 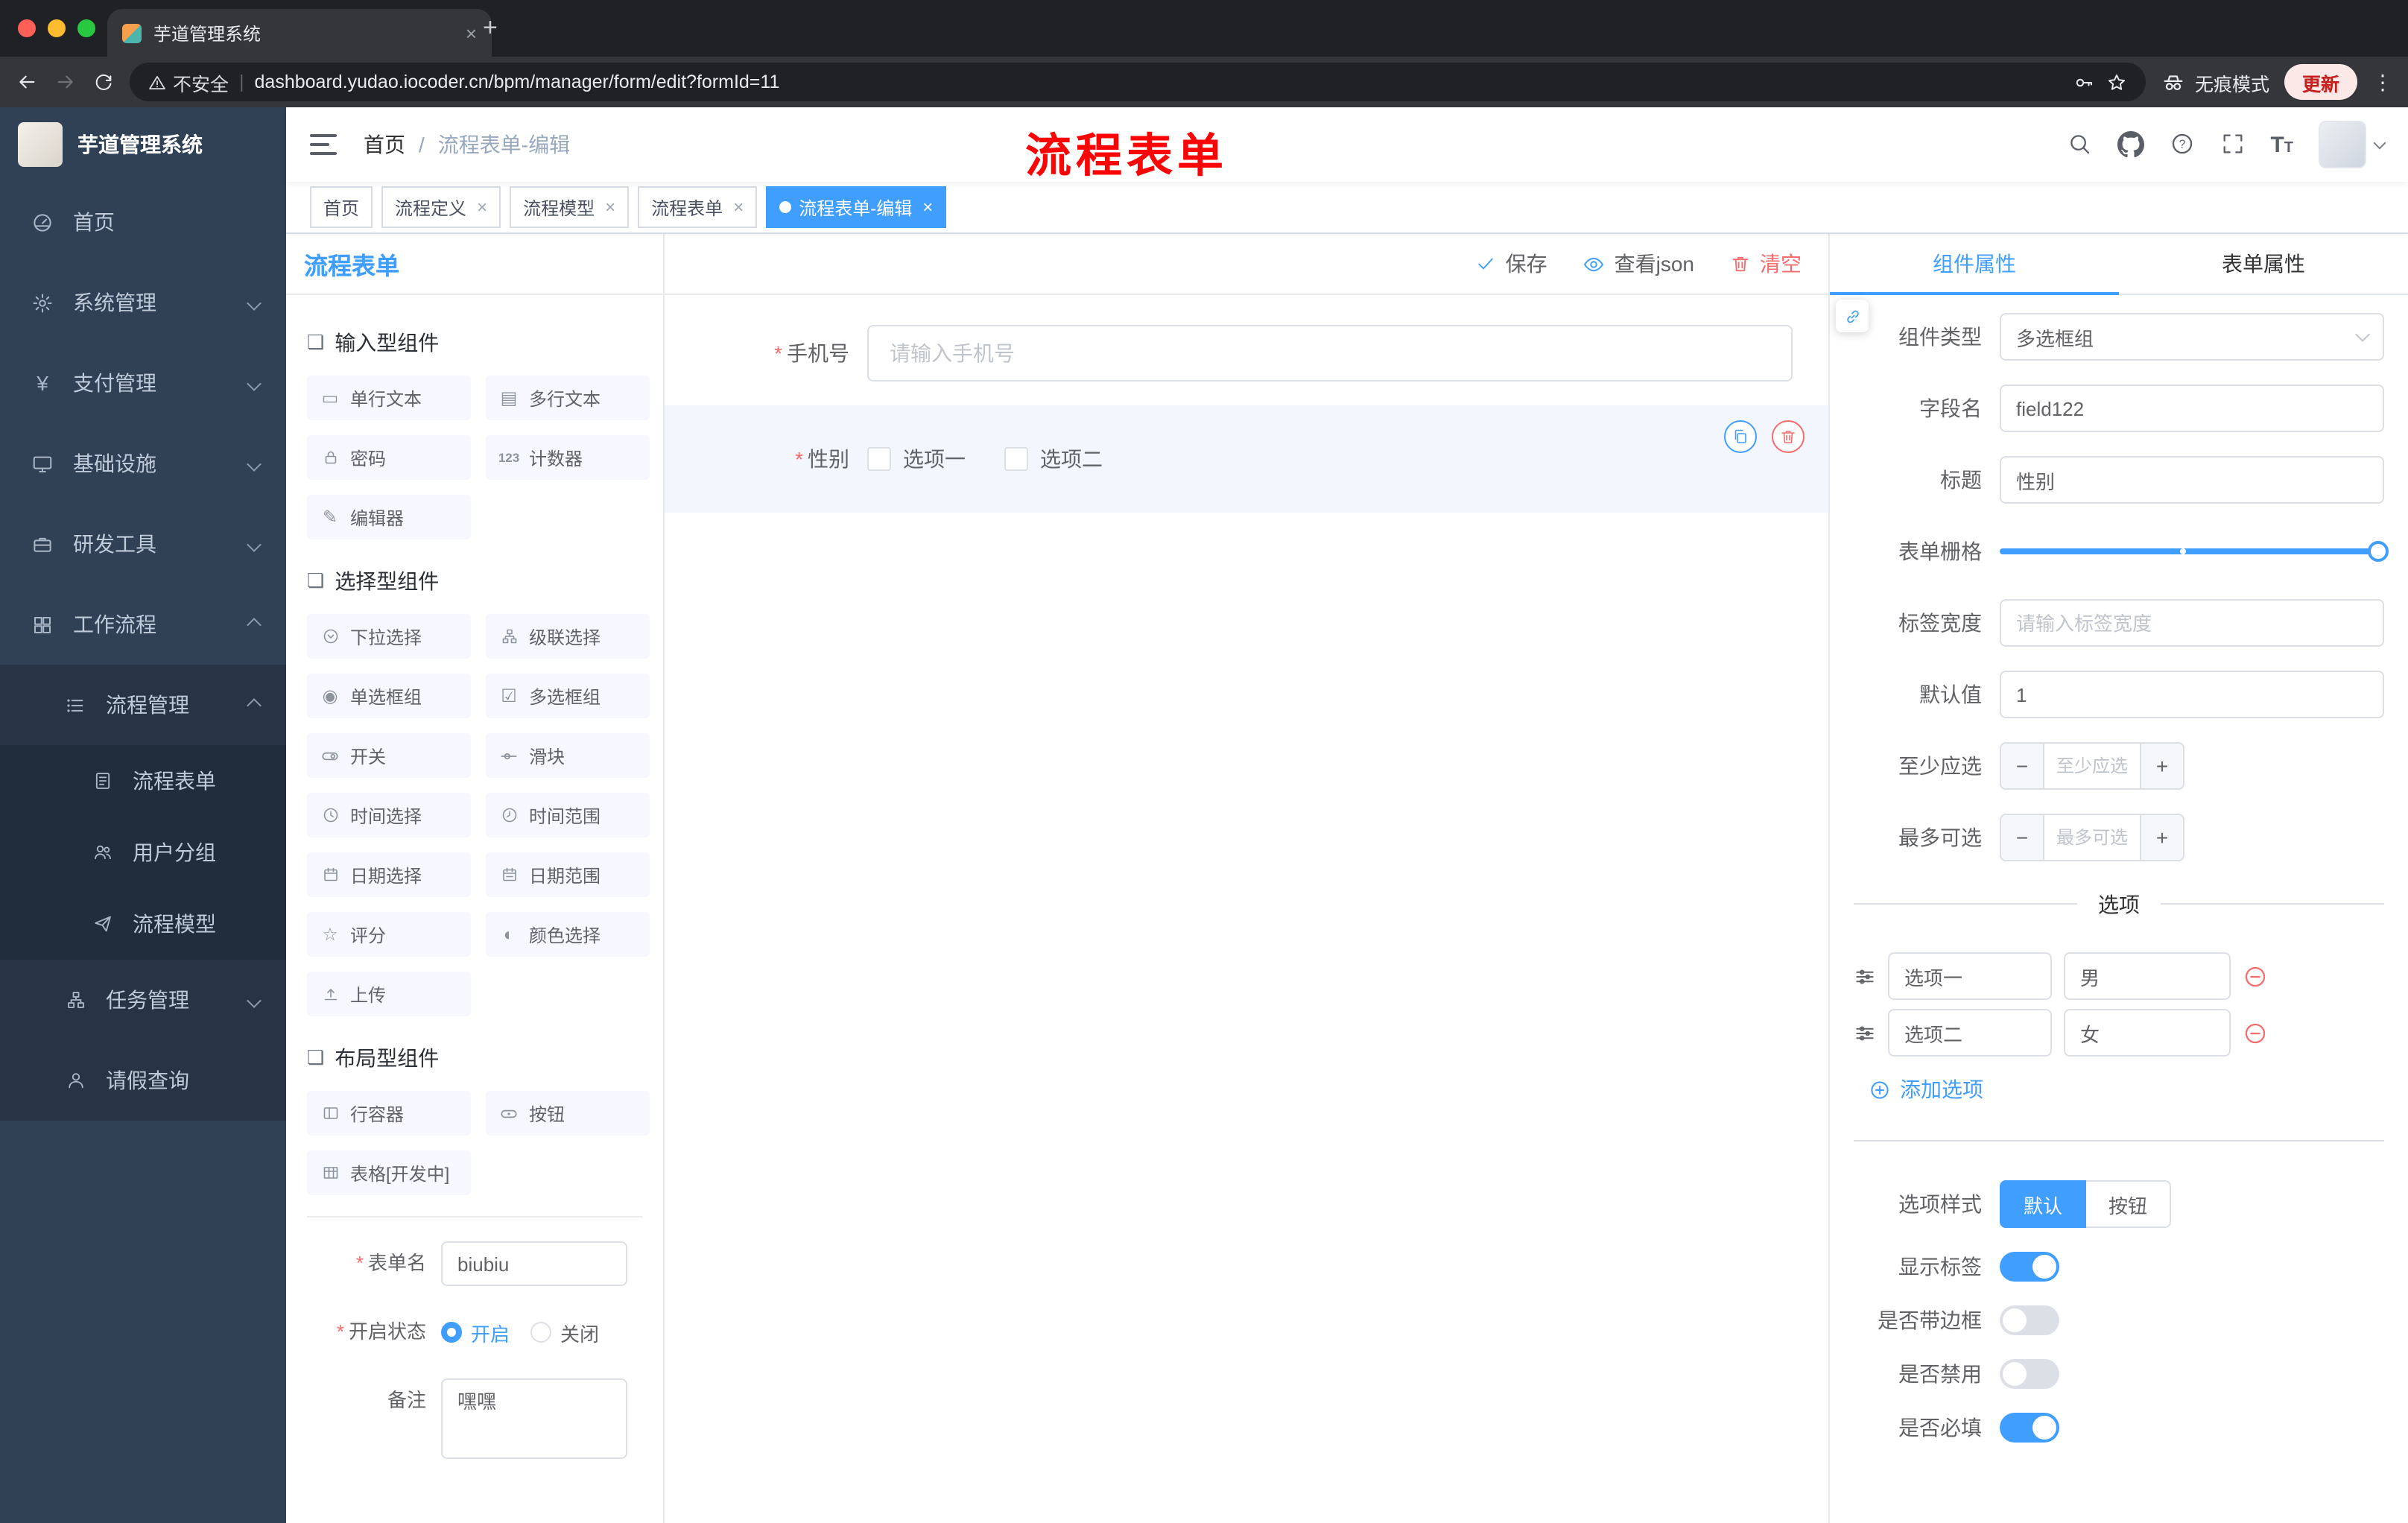 I want to click on component-type-select: 多选框组, so click(x=2192, y=337).